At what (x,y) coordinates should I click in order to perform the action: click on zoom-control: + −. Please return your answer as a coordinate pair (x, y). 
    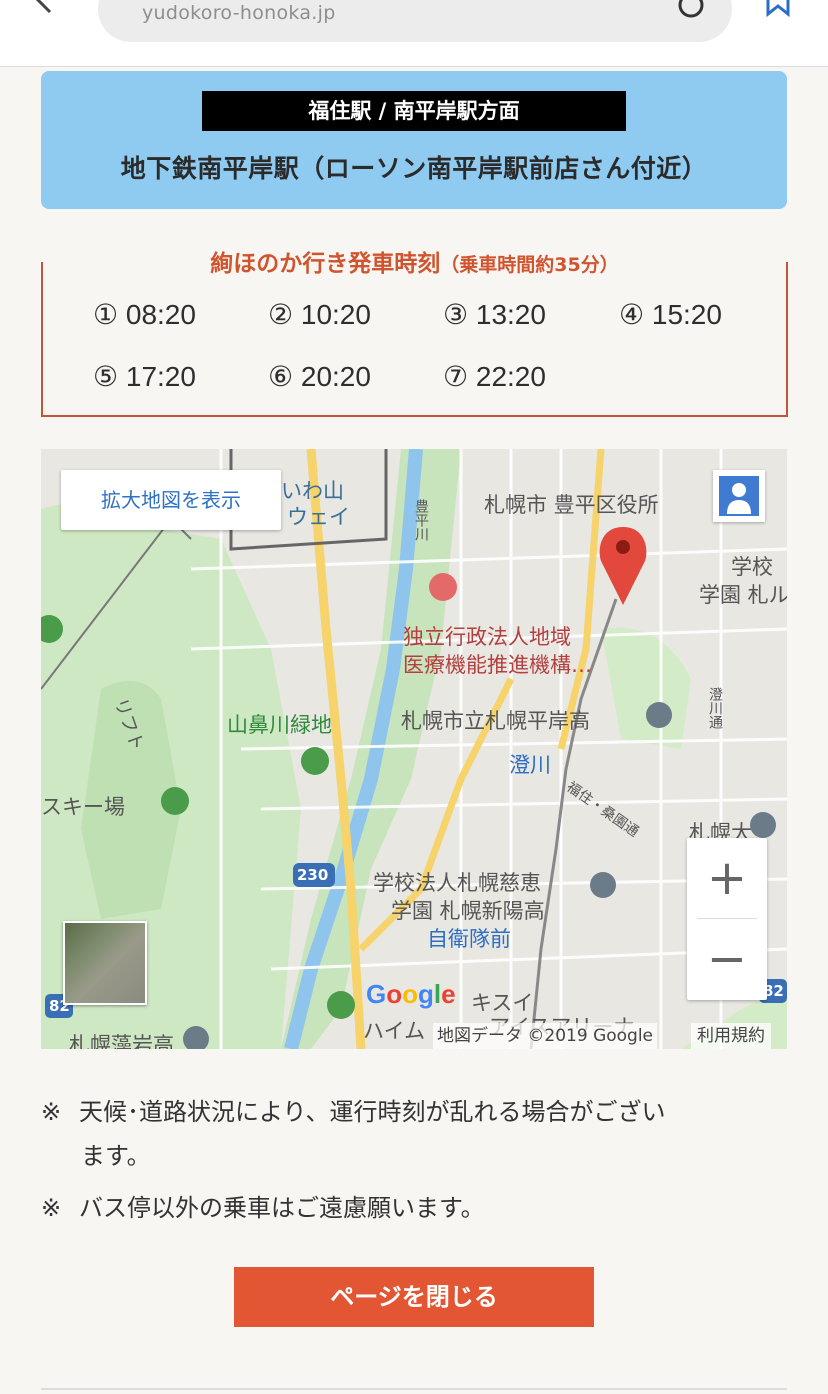
    Looking at the image, I should click on (727, 919).